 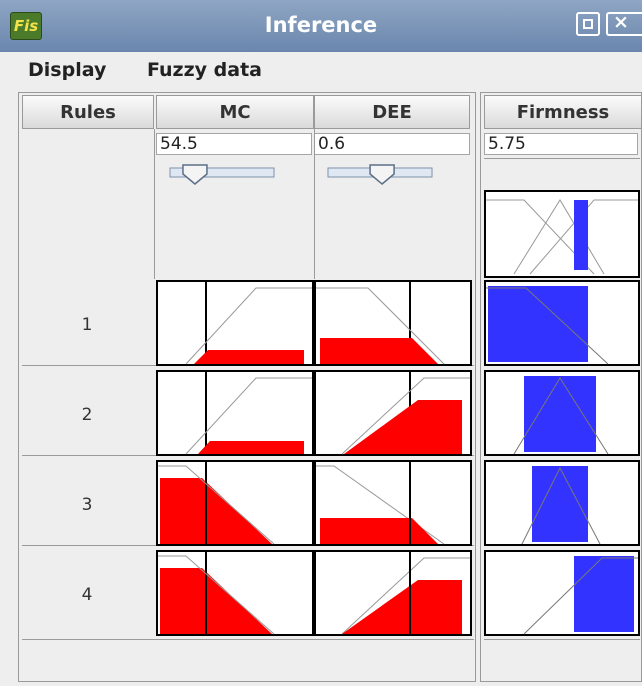 What do you see at coordinates (561, 144) in the screenshot?
I see `firmness-value-field` at bounding box center [561, 144].